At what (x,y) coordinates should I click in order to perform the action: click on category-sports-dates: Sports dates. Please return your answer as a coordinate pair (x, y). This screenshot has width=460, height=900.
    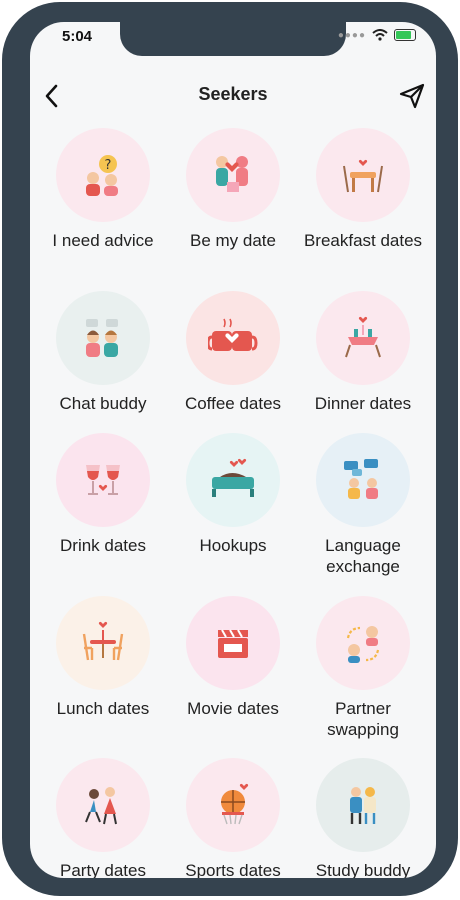
    Looking at the image, I should click on (233, 818).